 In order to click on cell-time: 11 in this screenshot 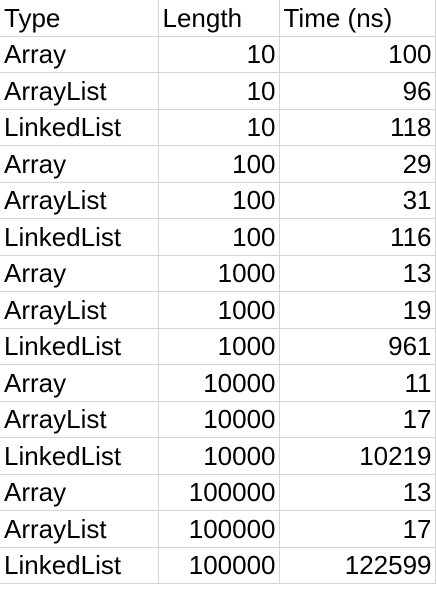, I will do `click(357, 383)`.